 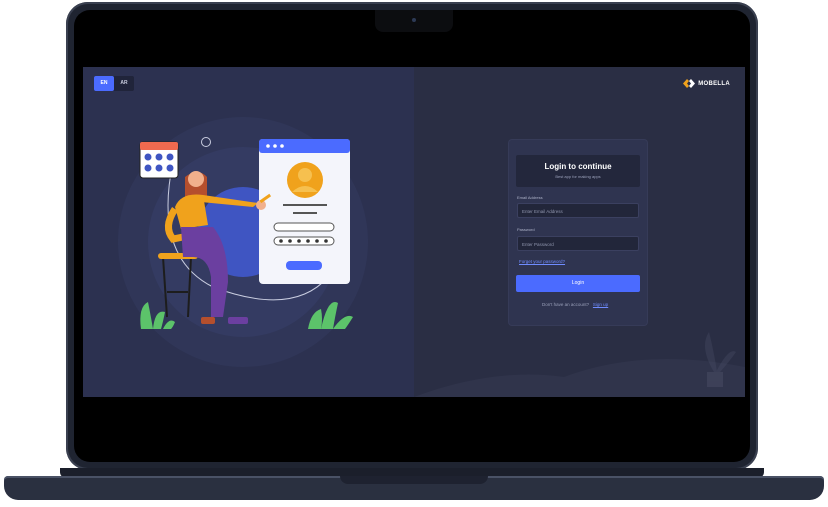 What do you see at coordinates (689, 83) in the screenshot?
I see `brand-mark-icon` at bounding box center [689, 83].